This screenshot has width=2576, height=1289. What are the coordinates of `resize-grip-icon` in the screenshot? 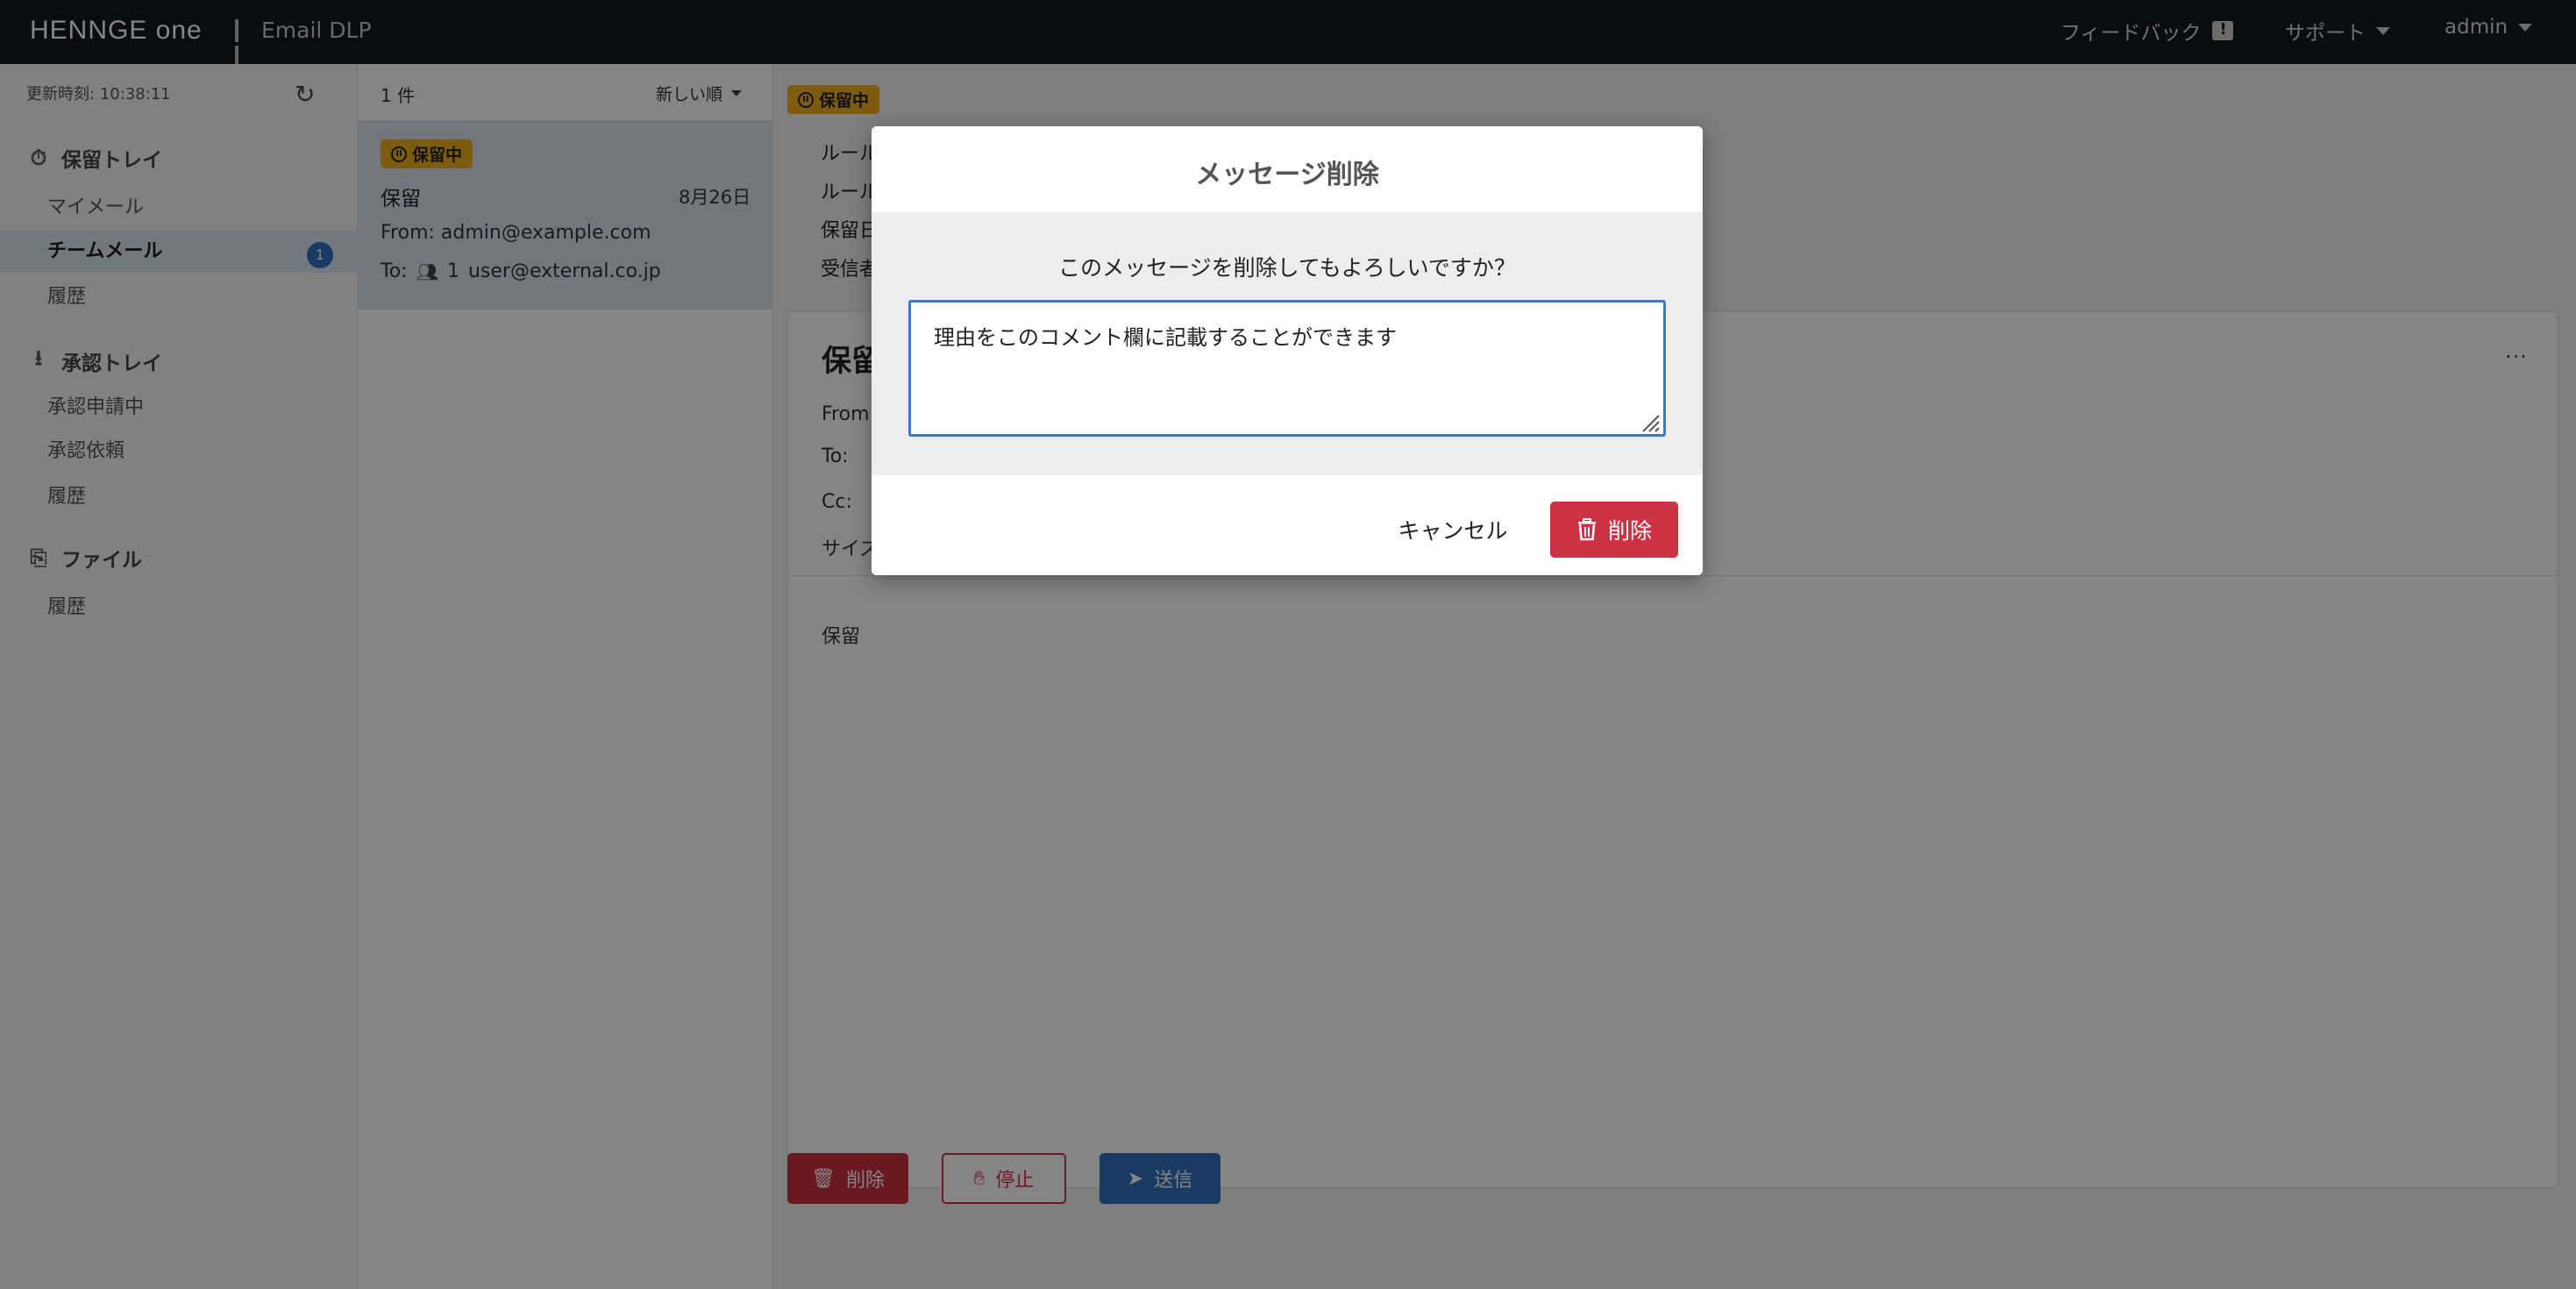 It's located at (1650, 422).